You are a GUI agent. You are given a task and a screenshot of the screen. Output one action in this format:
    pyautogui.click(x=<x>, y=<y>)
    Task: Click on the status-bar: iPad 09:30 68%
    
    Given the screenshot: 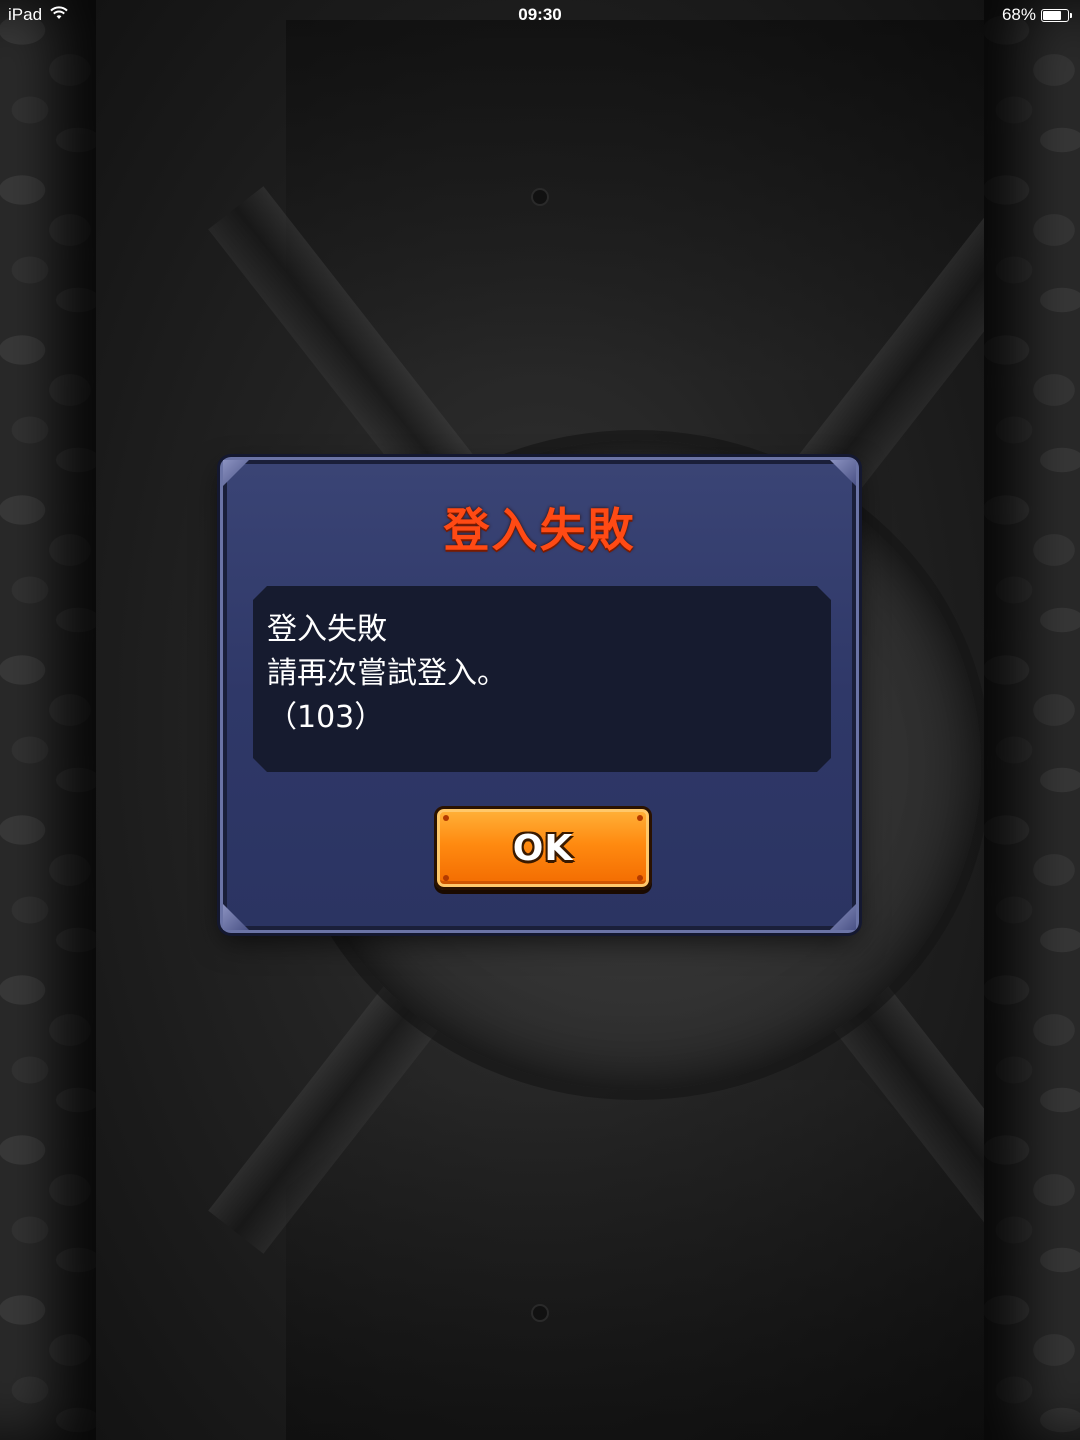 What is the action you would take?
    pyautogui.click(x=540, y=15)
    